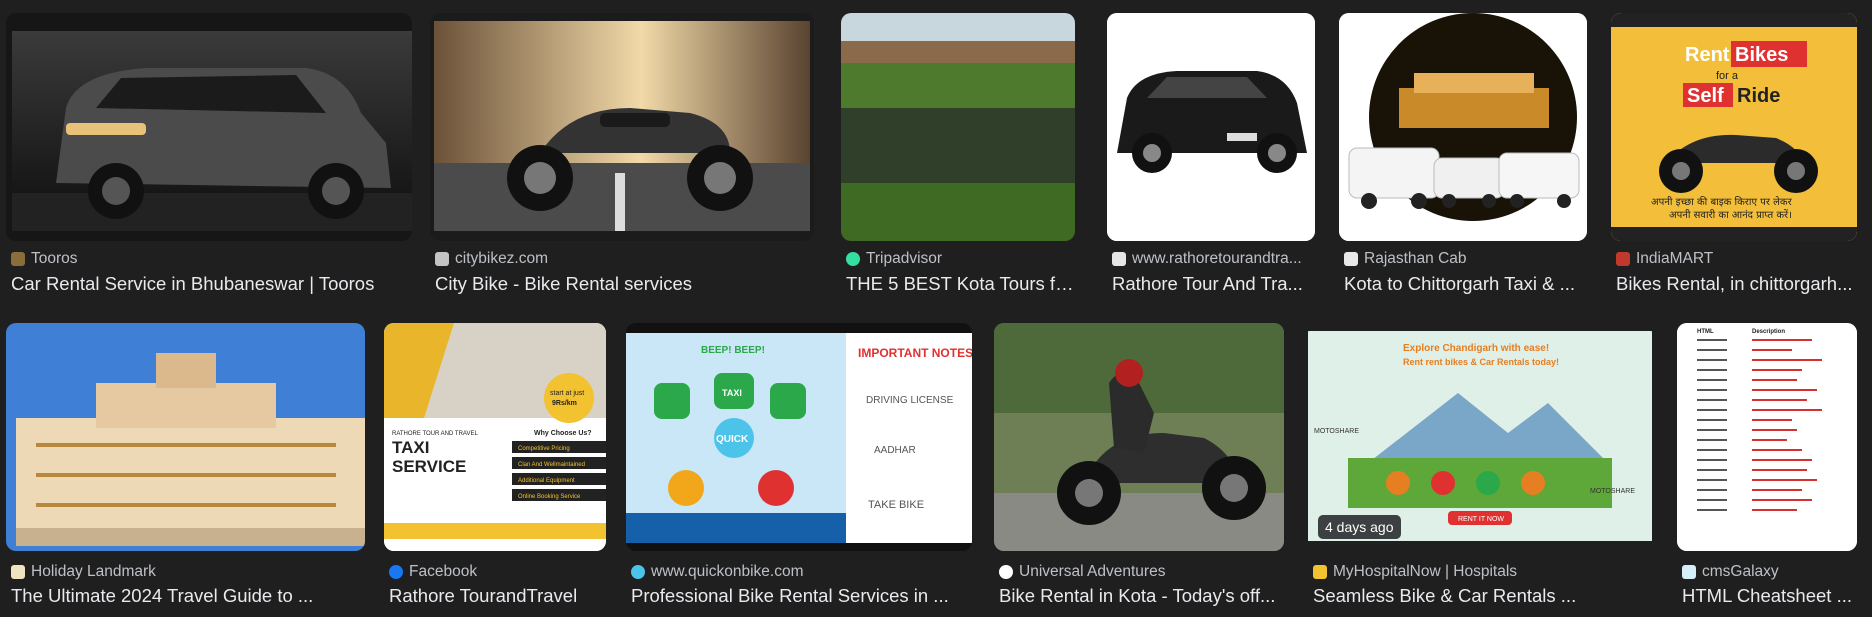  I want to click on result-source-label: MyHospitalNow | Hospitals, so click(1425, 571).